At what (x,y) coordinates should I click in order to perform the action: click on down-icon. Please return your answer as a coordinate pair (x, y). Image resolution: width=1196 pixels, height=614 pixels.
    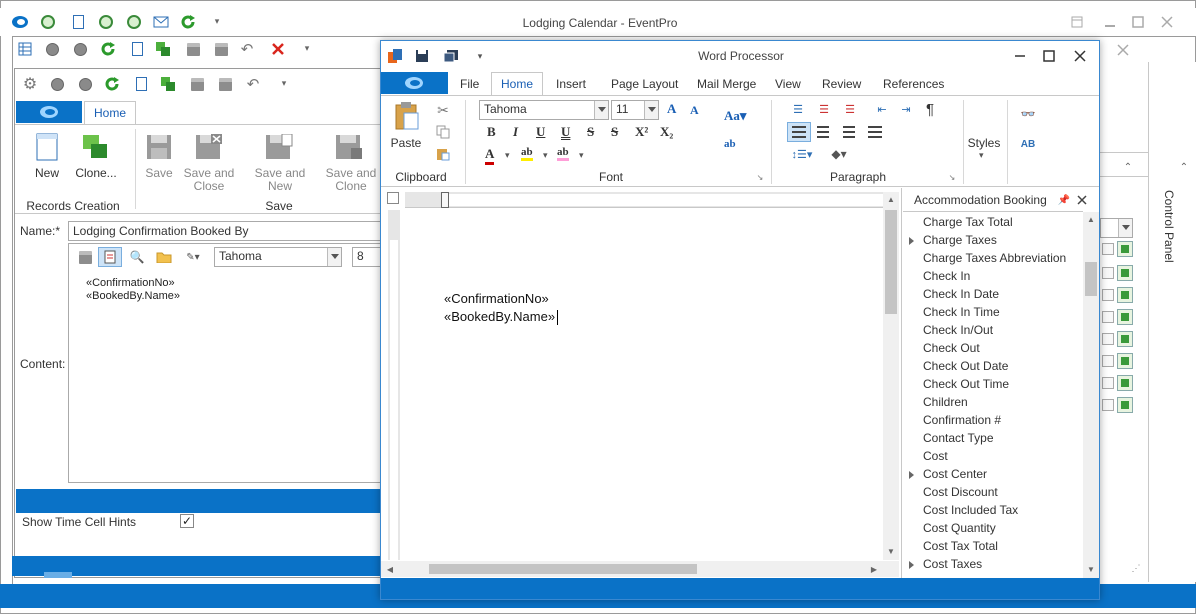
    Looking at the image, I should click on (80, 49).